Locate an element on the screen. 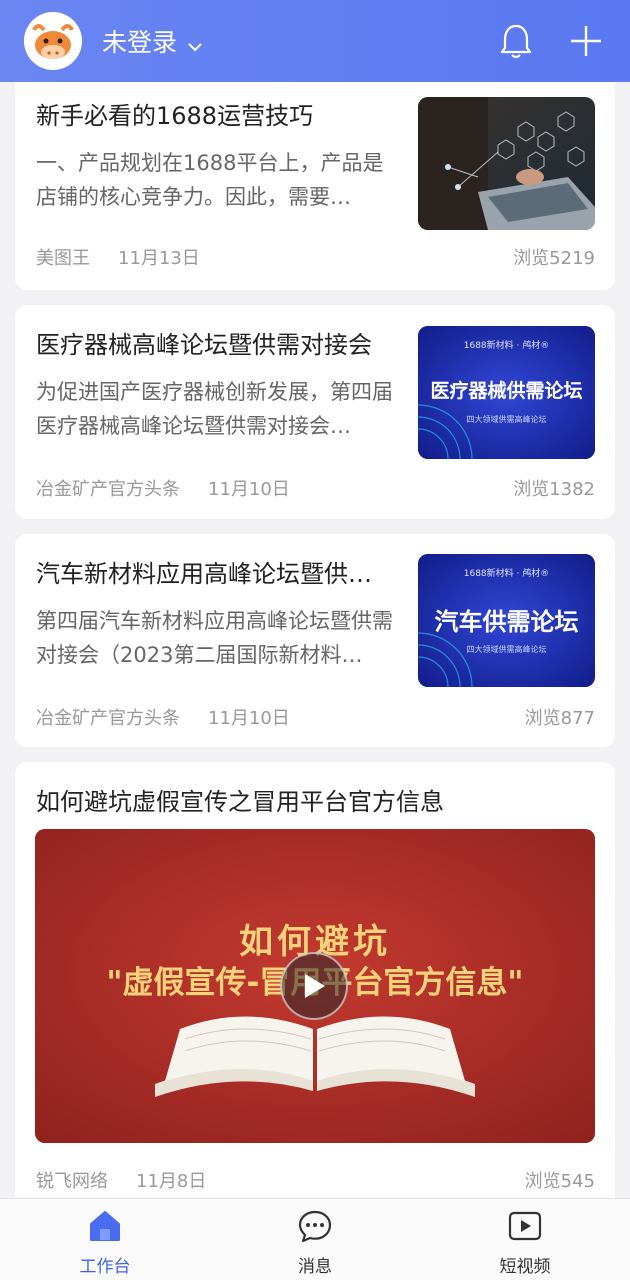  thumb-headline: 汽车供需论坛 is located at coordinates (506, 622).